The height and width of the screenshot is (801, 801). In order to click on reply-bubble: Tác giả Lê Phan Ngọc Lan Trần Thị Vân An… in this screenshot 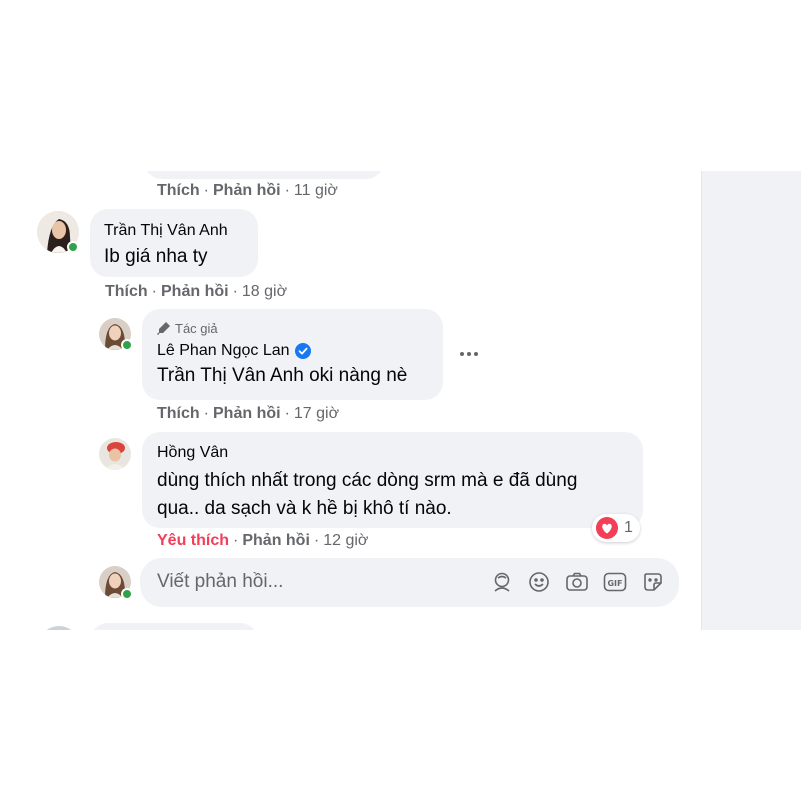, I will do `click(292, 354)`.